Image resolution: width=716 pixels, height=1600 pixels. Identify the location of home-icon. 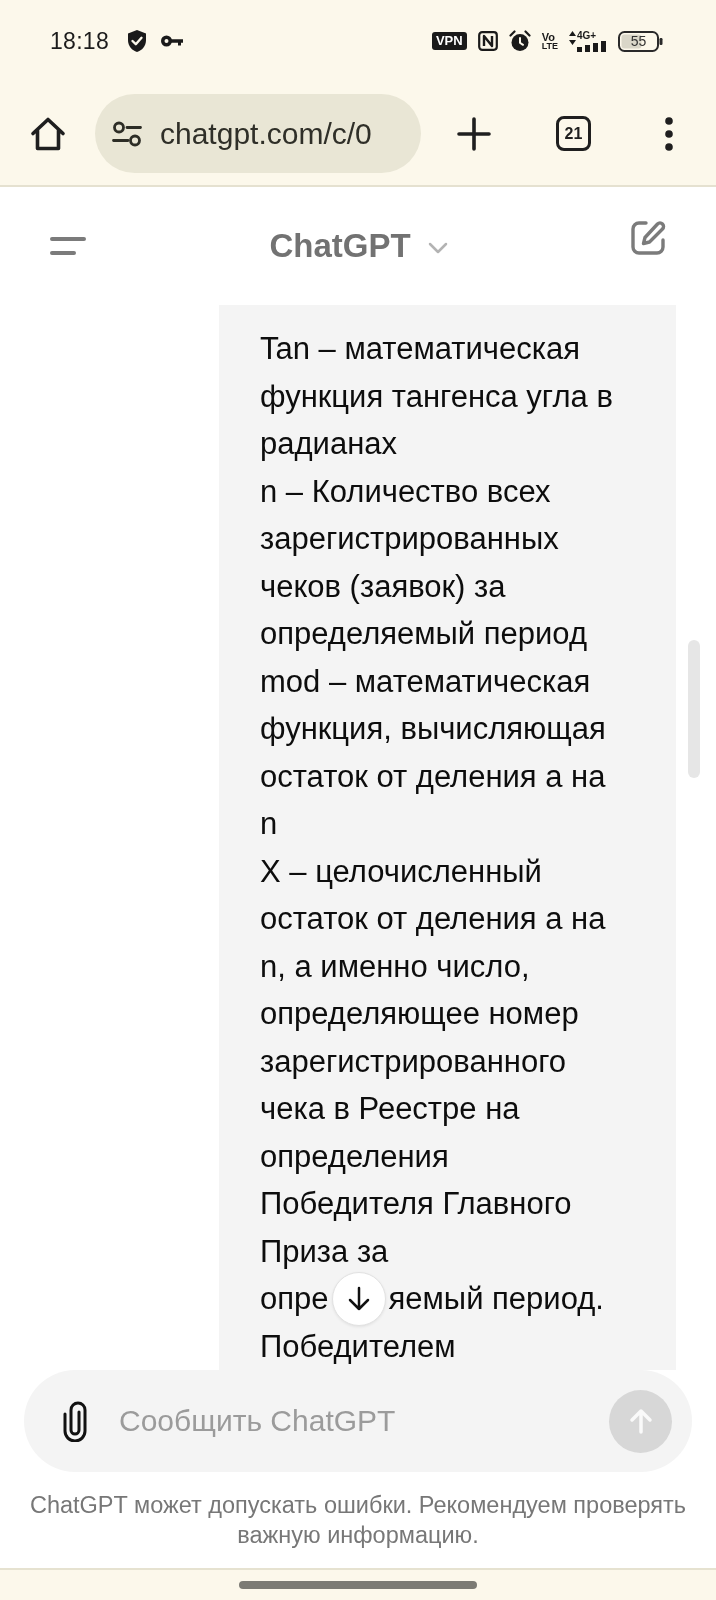
(48, 133).